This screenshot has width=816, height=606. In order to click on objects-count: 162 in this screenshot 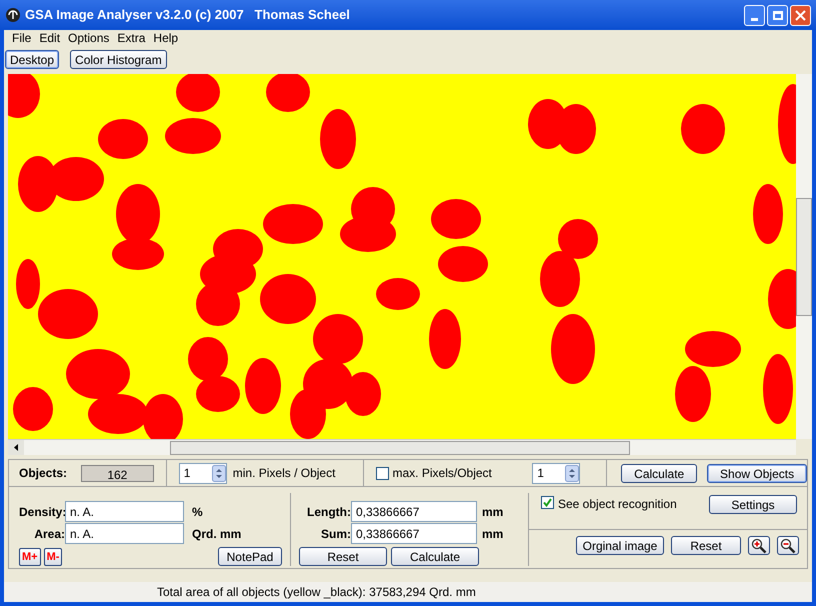, I will do `click(117, 473)`.